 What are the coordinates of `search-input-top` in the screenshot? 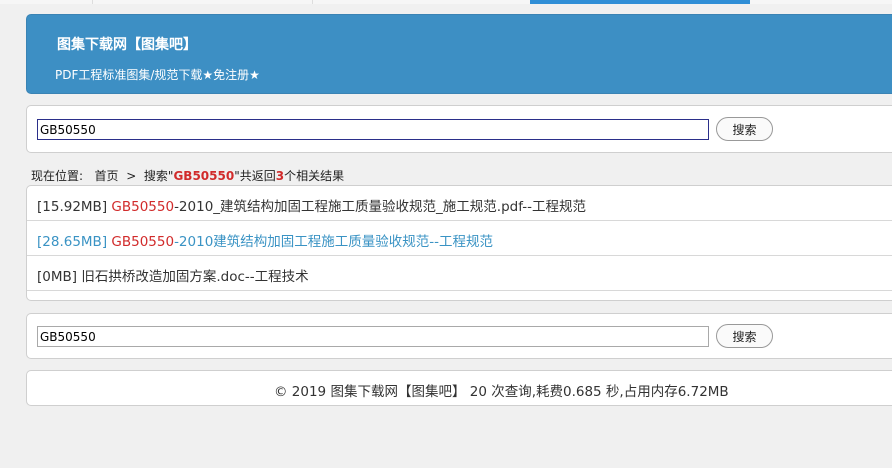 It's located at (373, 129).